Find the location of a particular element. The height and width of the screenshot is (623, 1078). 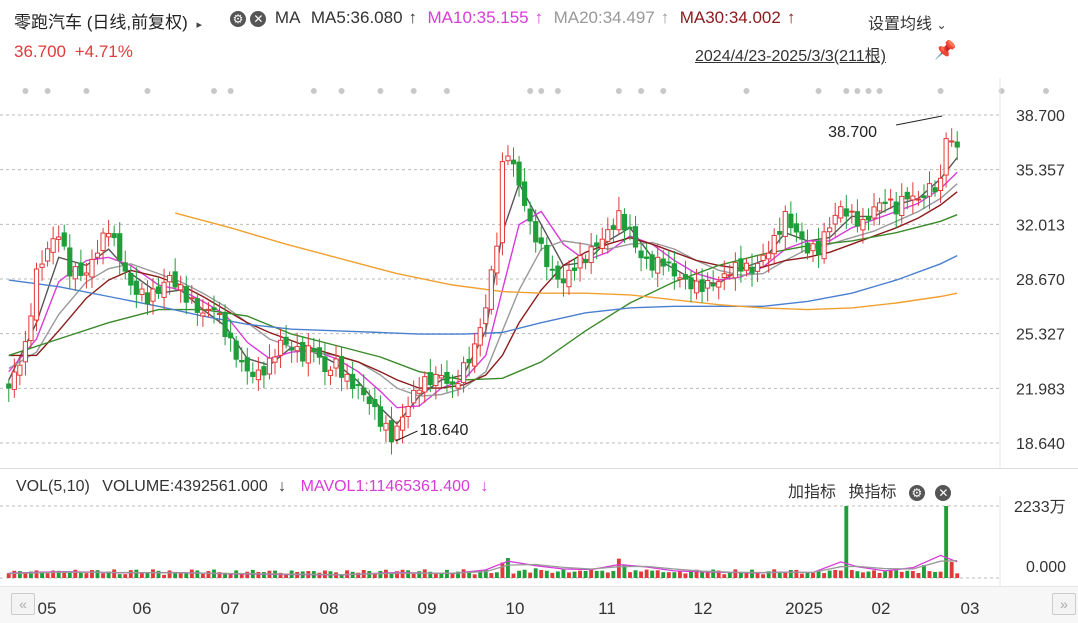

vol-label: VOL(5,10) is located at coordinates (53, 486).